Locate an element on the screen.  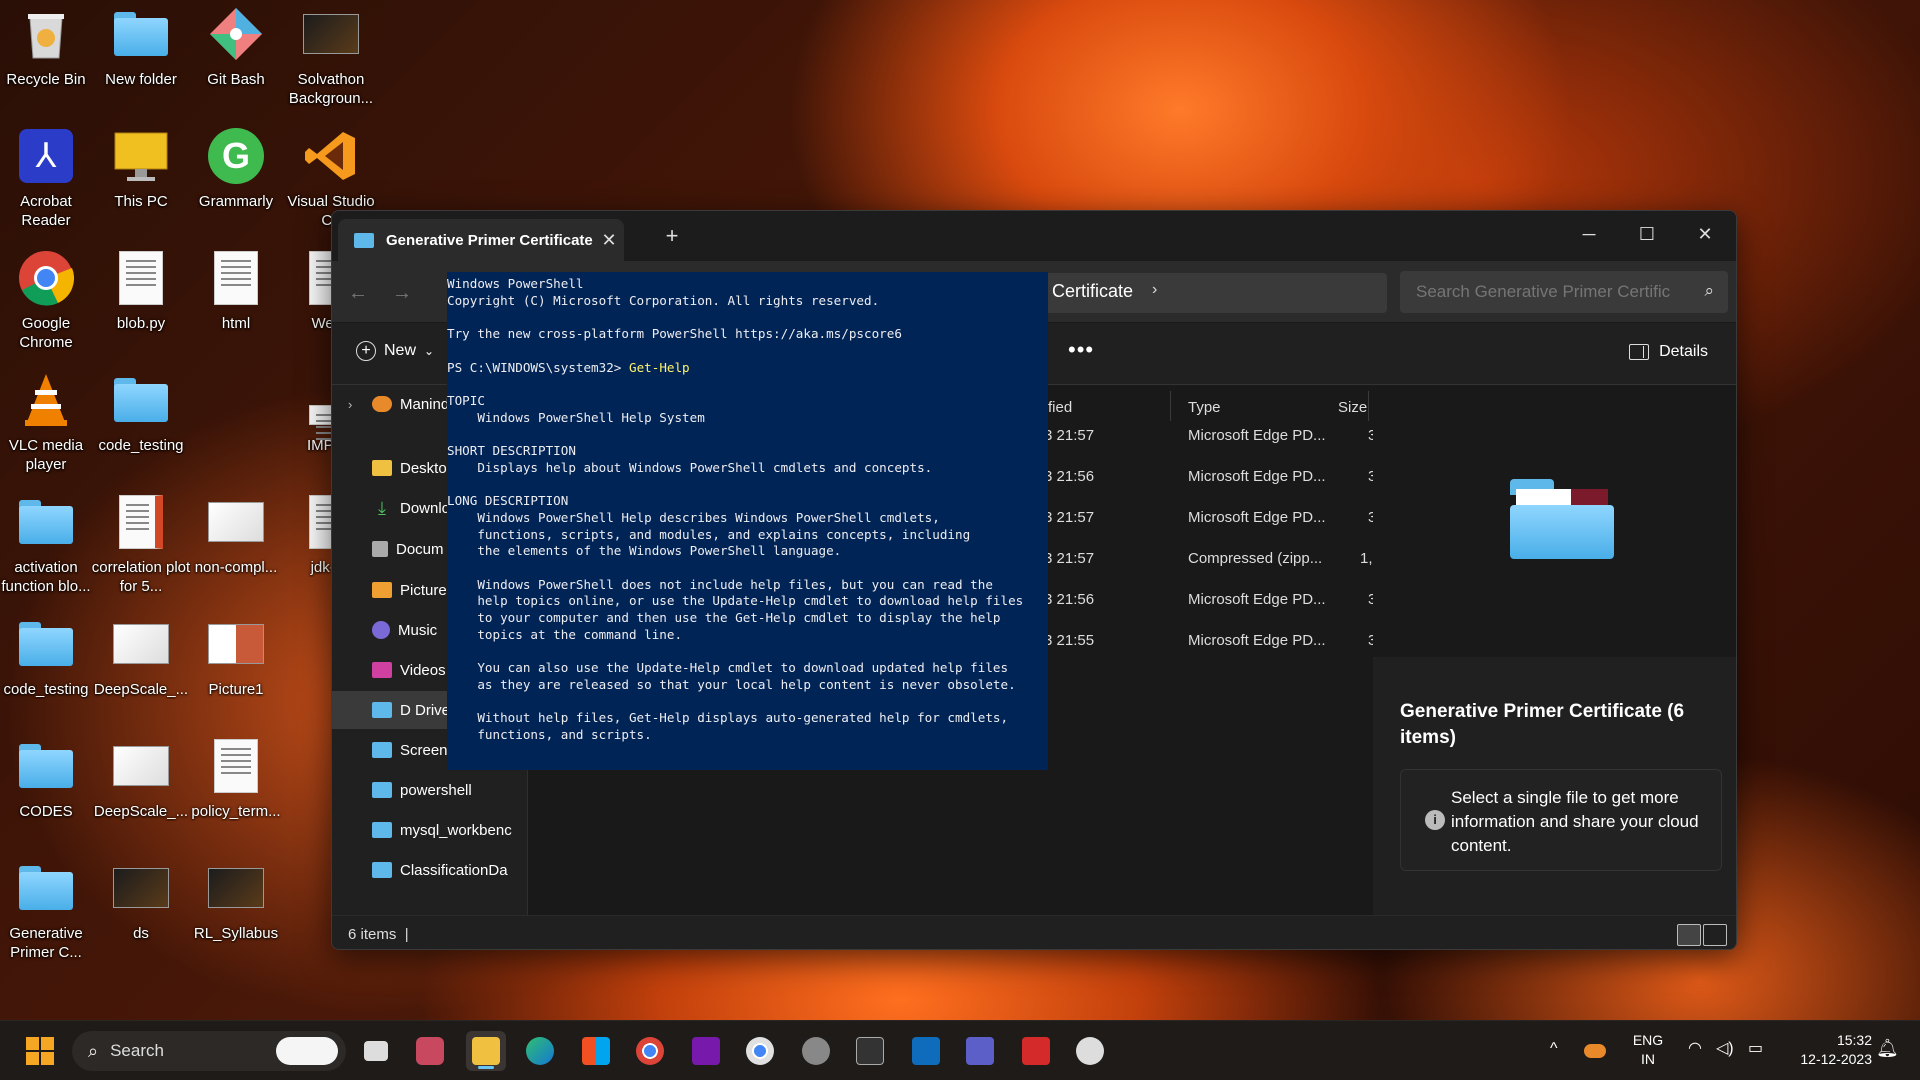
start-button is located at coordinates (40, 1051).